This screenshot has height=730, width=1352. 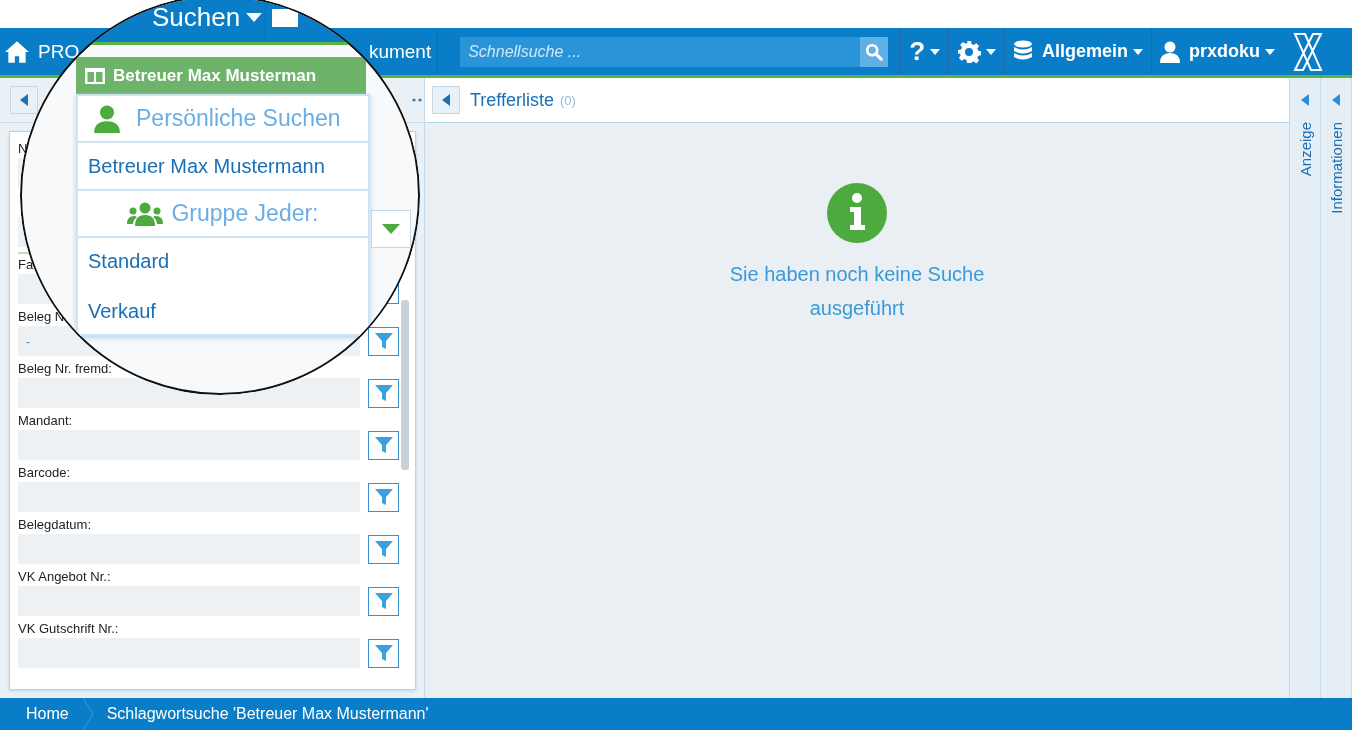 I want to click on dropdown-button, so click(x=391, y=229).